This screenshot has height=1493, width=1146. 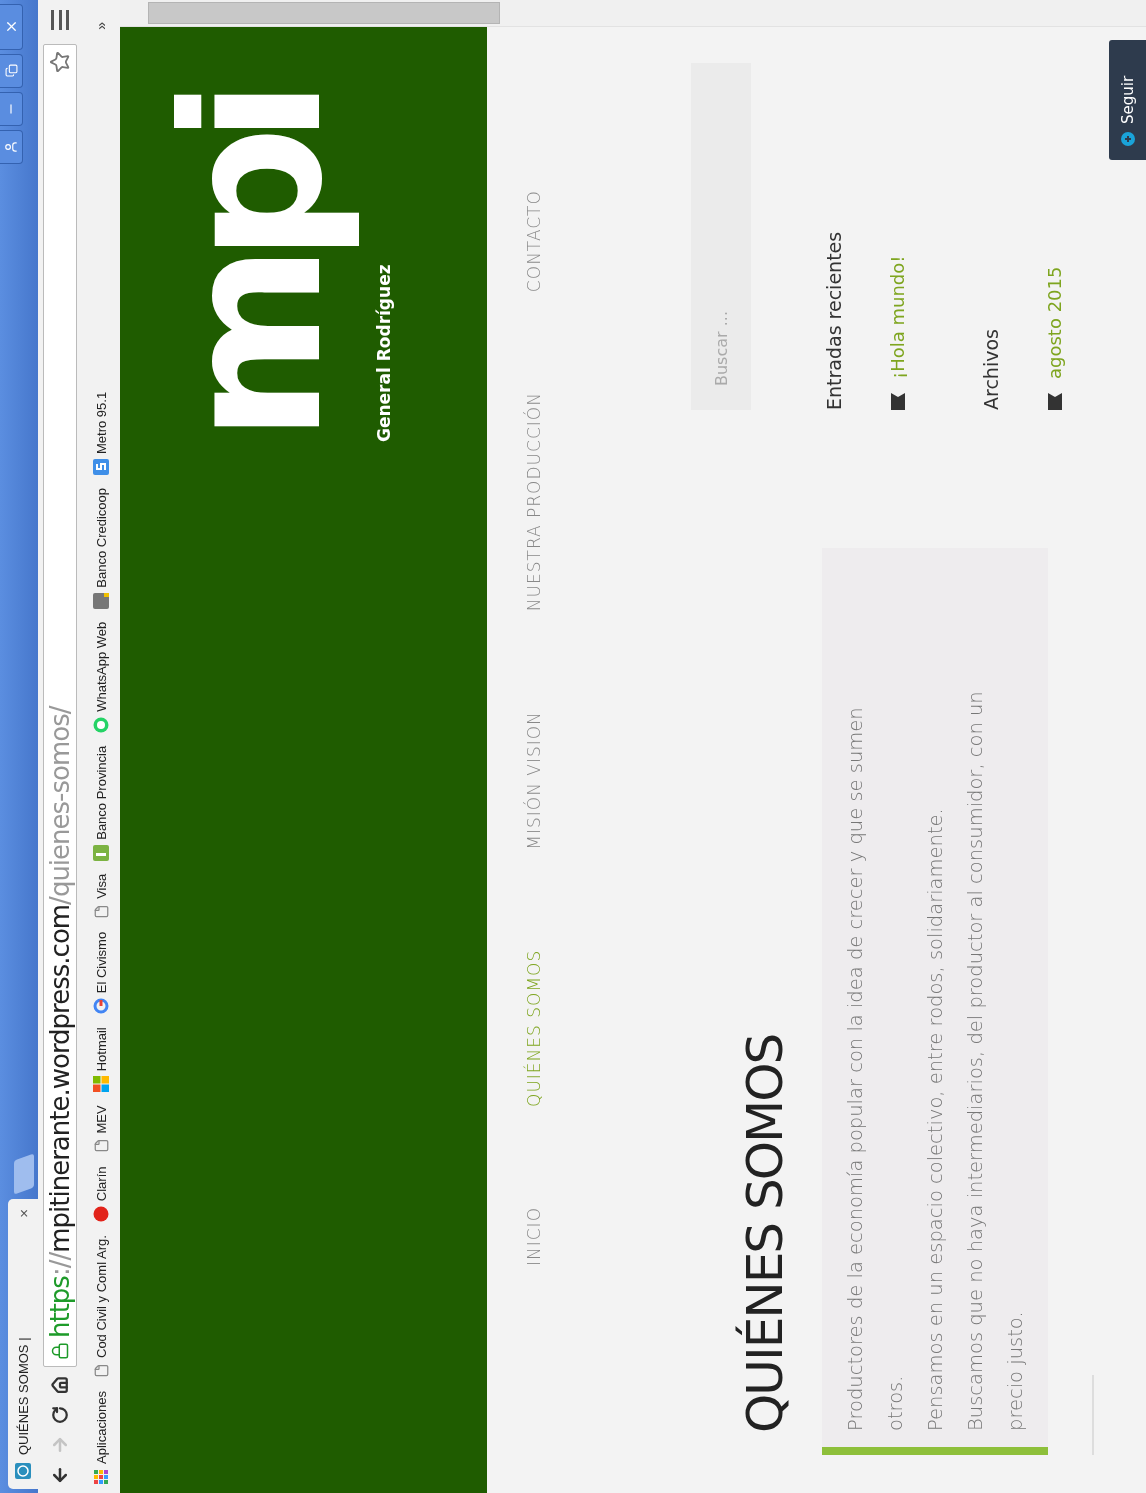 I want to click on browser-tab: QUIÉNES SOMOS | ×, so click(x=23, y=1344).